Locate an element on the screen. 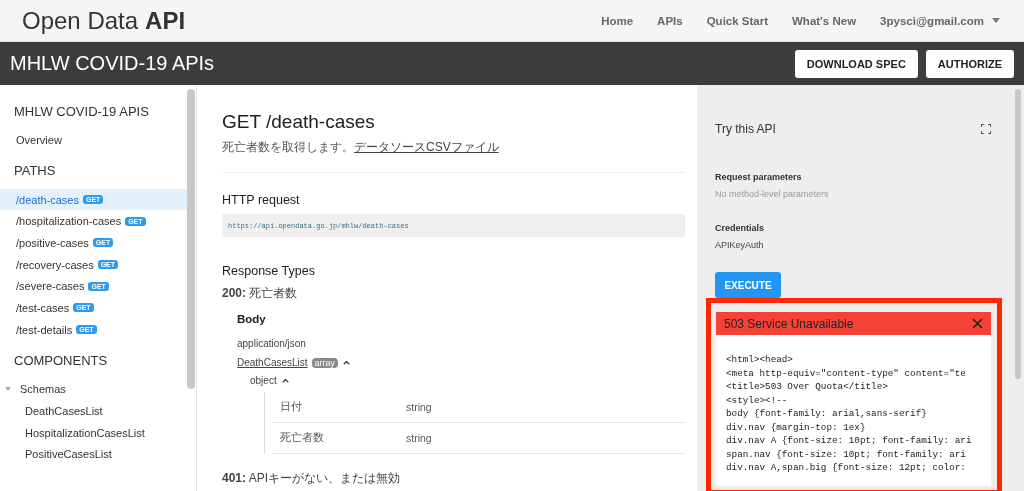 This screenshot has height=491, width=1024. credentials-value: APIKeyAuth is located at coordinates (740, 245).